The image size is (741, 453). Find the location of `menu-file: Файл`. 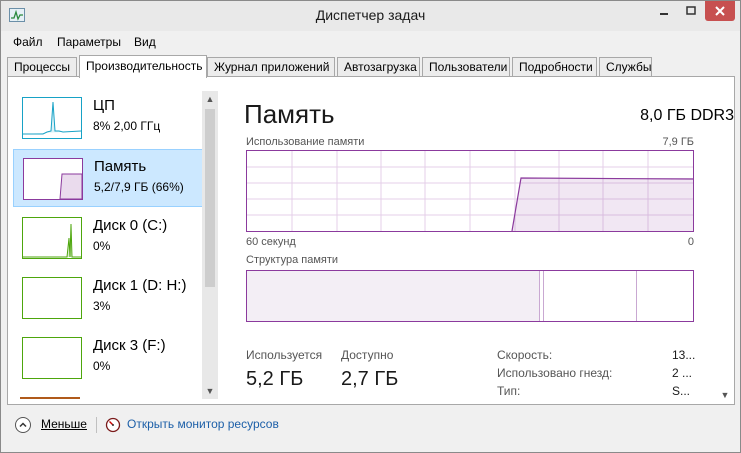

menu-file: Файл is located at coordinates (28, 42).